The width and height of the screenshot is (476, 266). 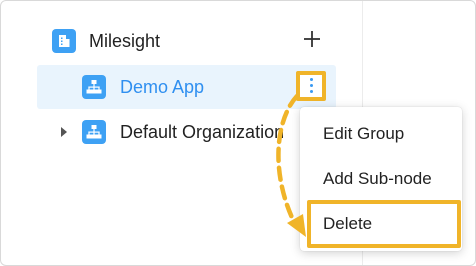 I want to click on building-icon, so click(x=64, y=41).